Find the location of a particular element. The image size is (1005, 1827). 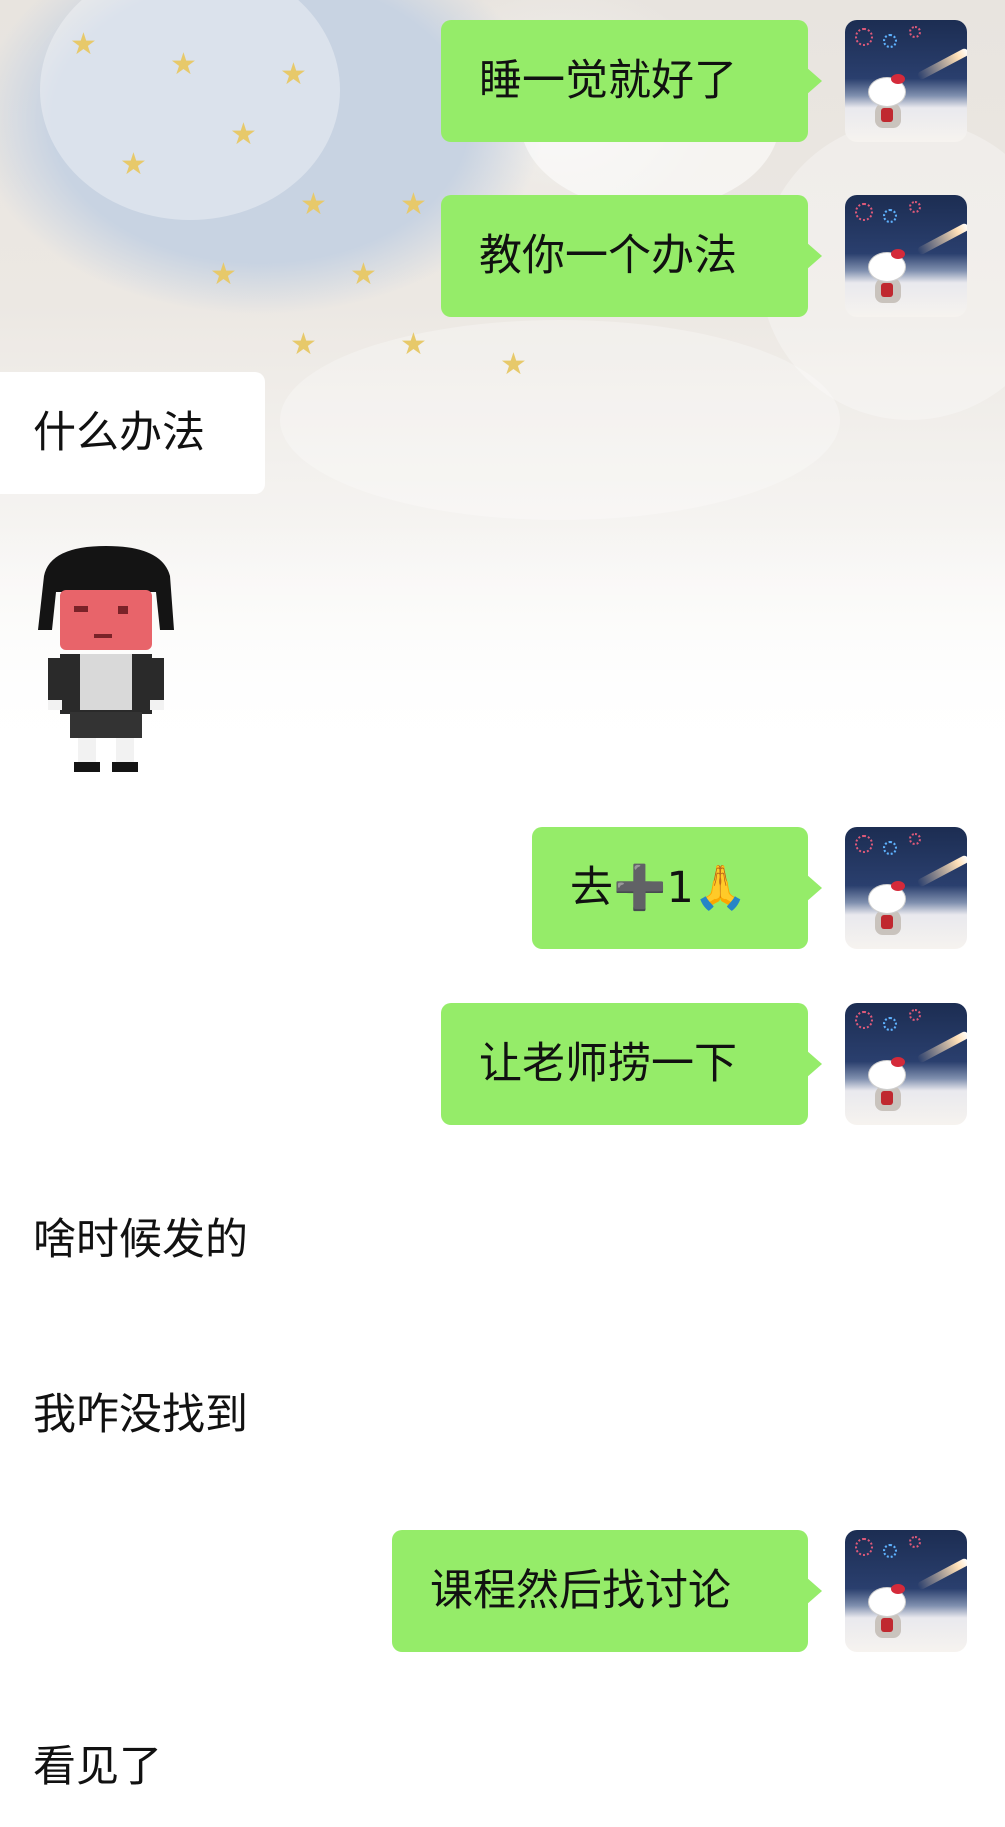

other-message-text: 我咋没找到 is located at coordinates (140, 1415).